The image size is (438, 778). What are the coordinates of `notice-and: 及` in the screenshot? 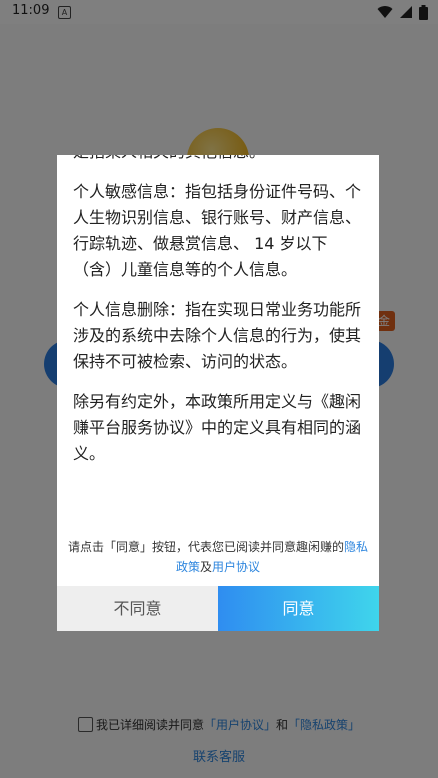 It's located at (205, 567).